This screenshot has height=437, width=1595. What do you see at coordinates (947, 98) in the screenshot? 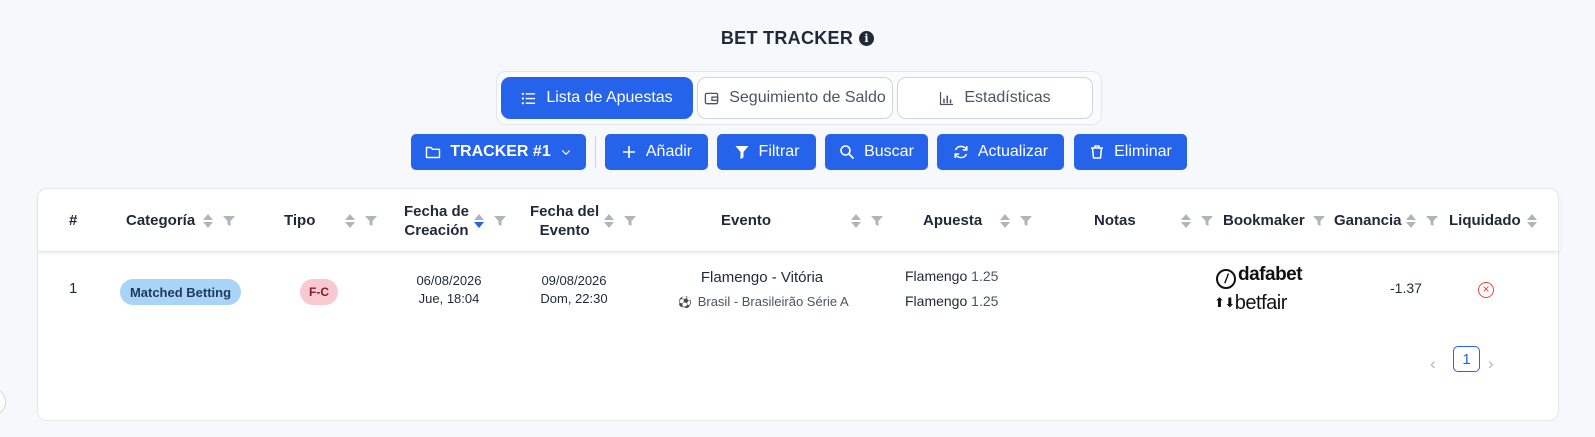
I see `bar-chart-icon` at bounding box center [947, 98].